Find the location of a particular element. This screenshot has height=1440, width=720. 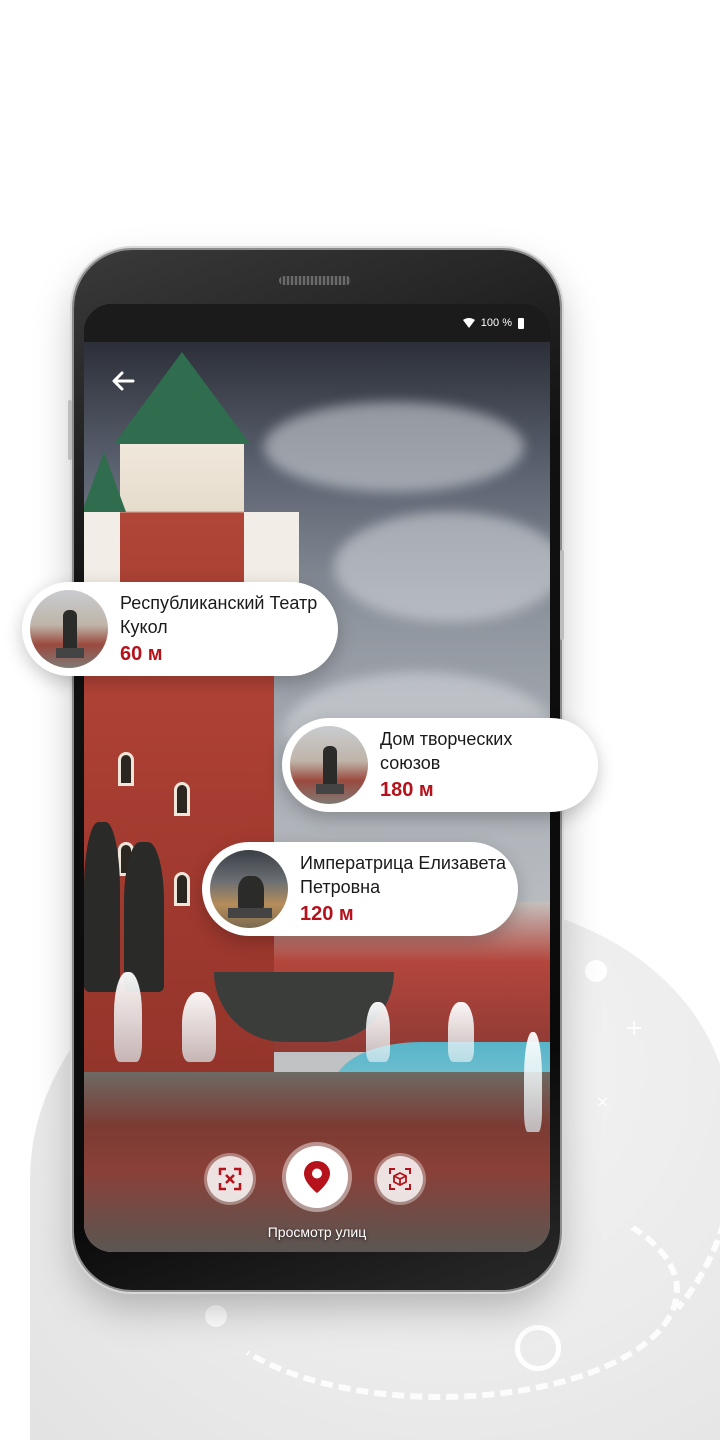

battery-percent: 100 % is located at coordinates (496, 323).